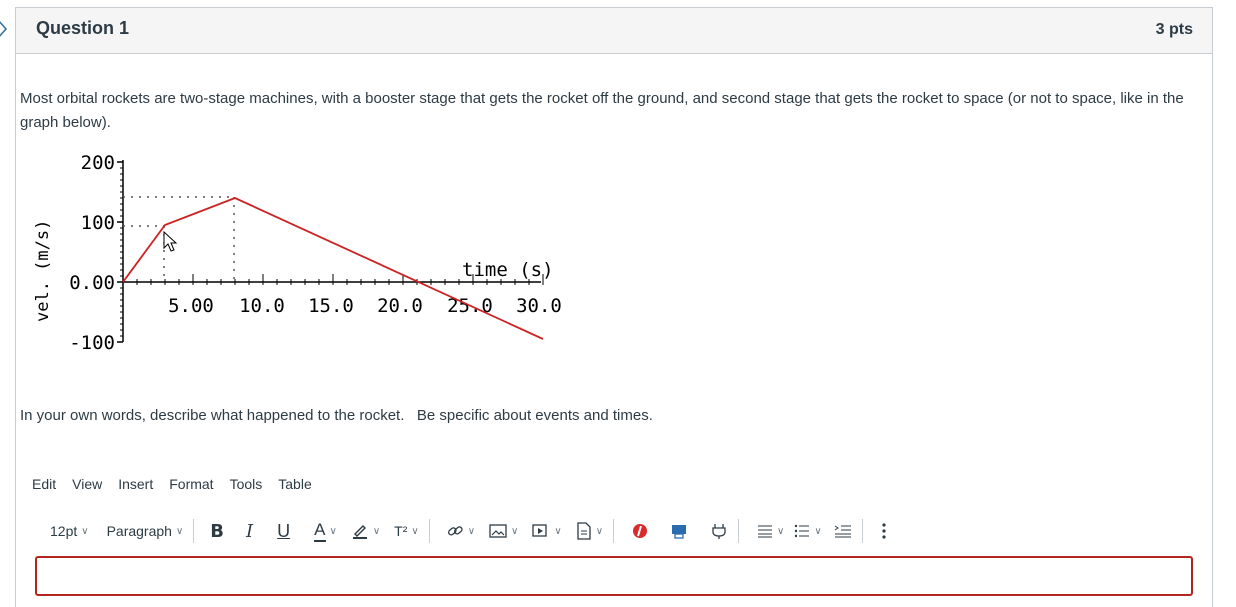  Describe the element at coordinates (92, 343) in the screenshot. I see `y-tick-label: -100` at that location.